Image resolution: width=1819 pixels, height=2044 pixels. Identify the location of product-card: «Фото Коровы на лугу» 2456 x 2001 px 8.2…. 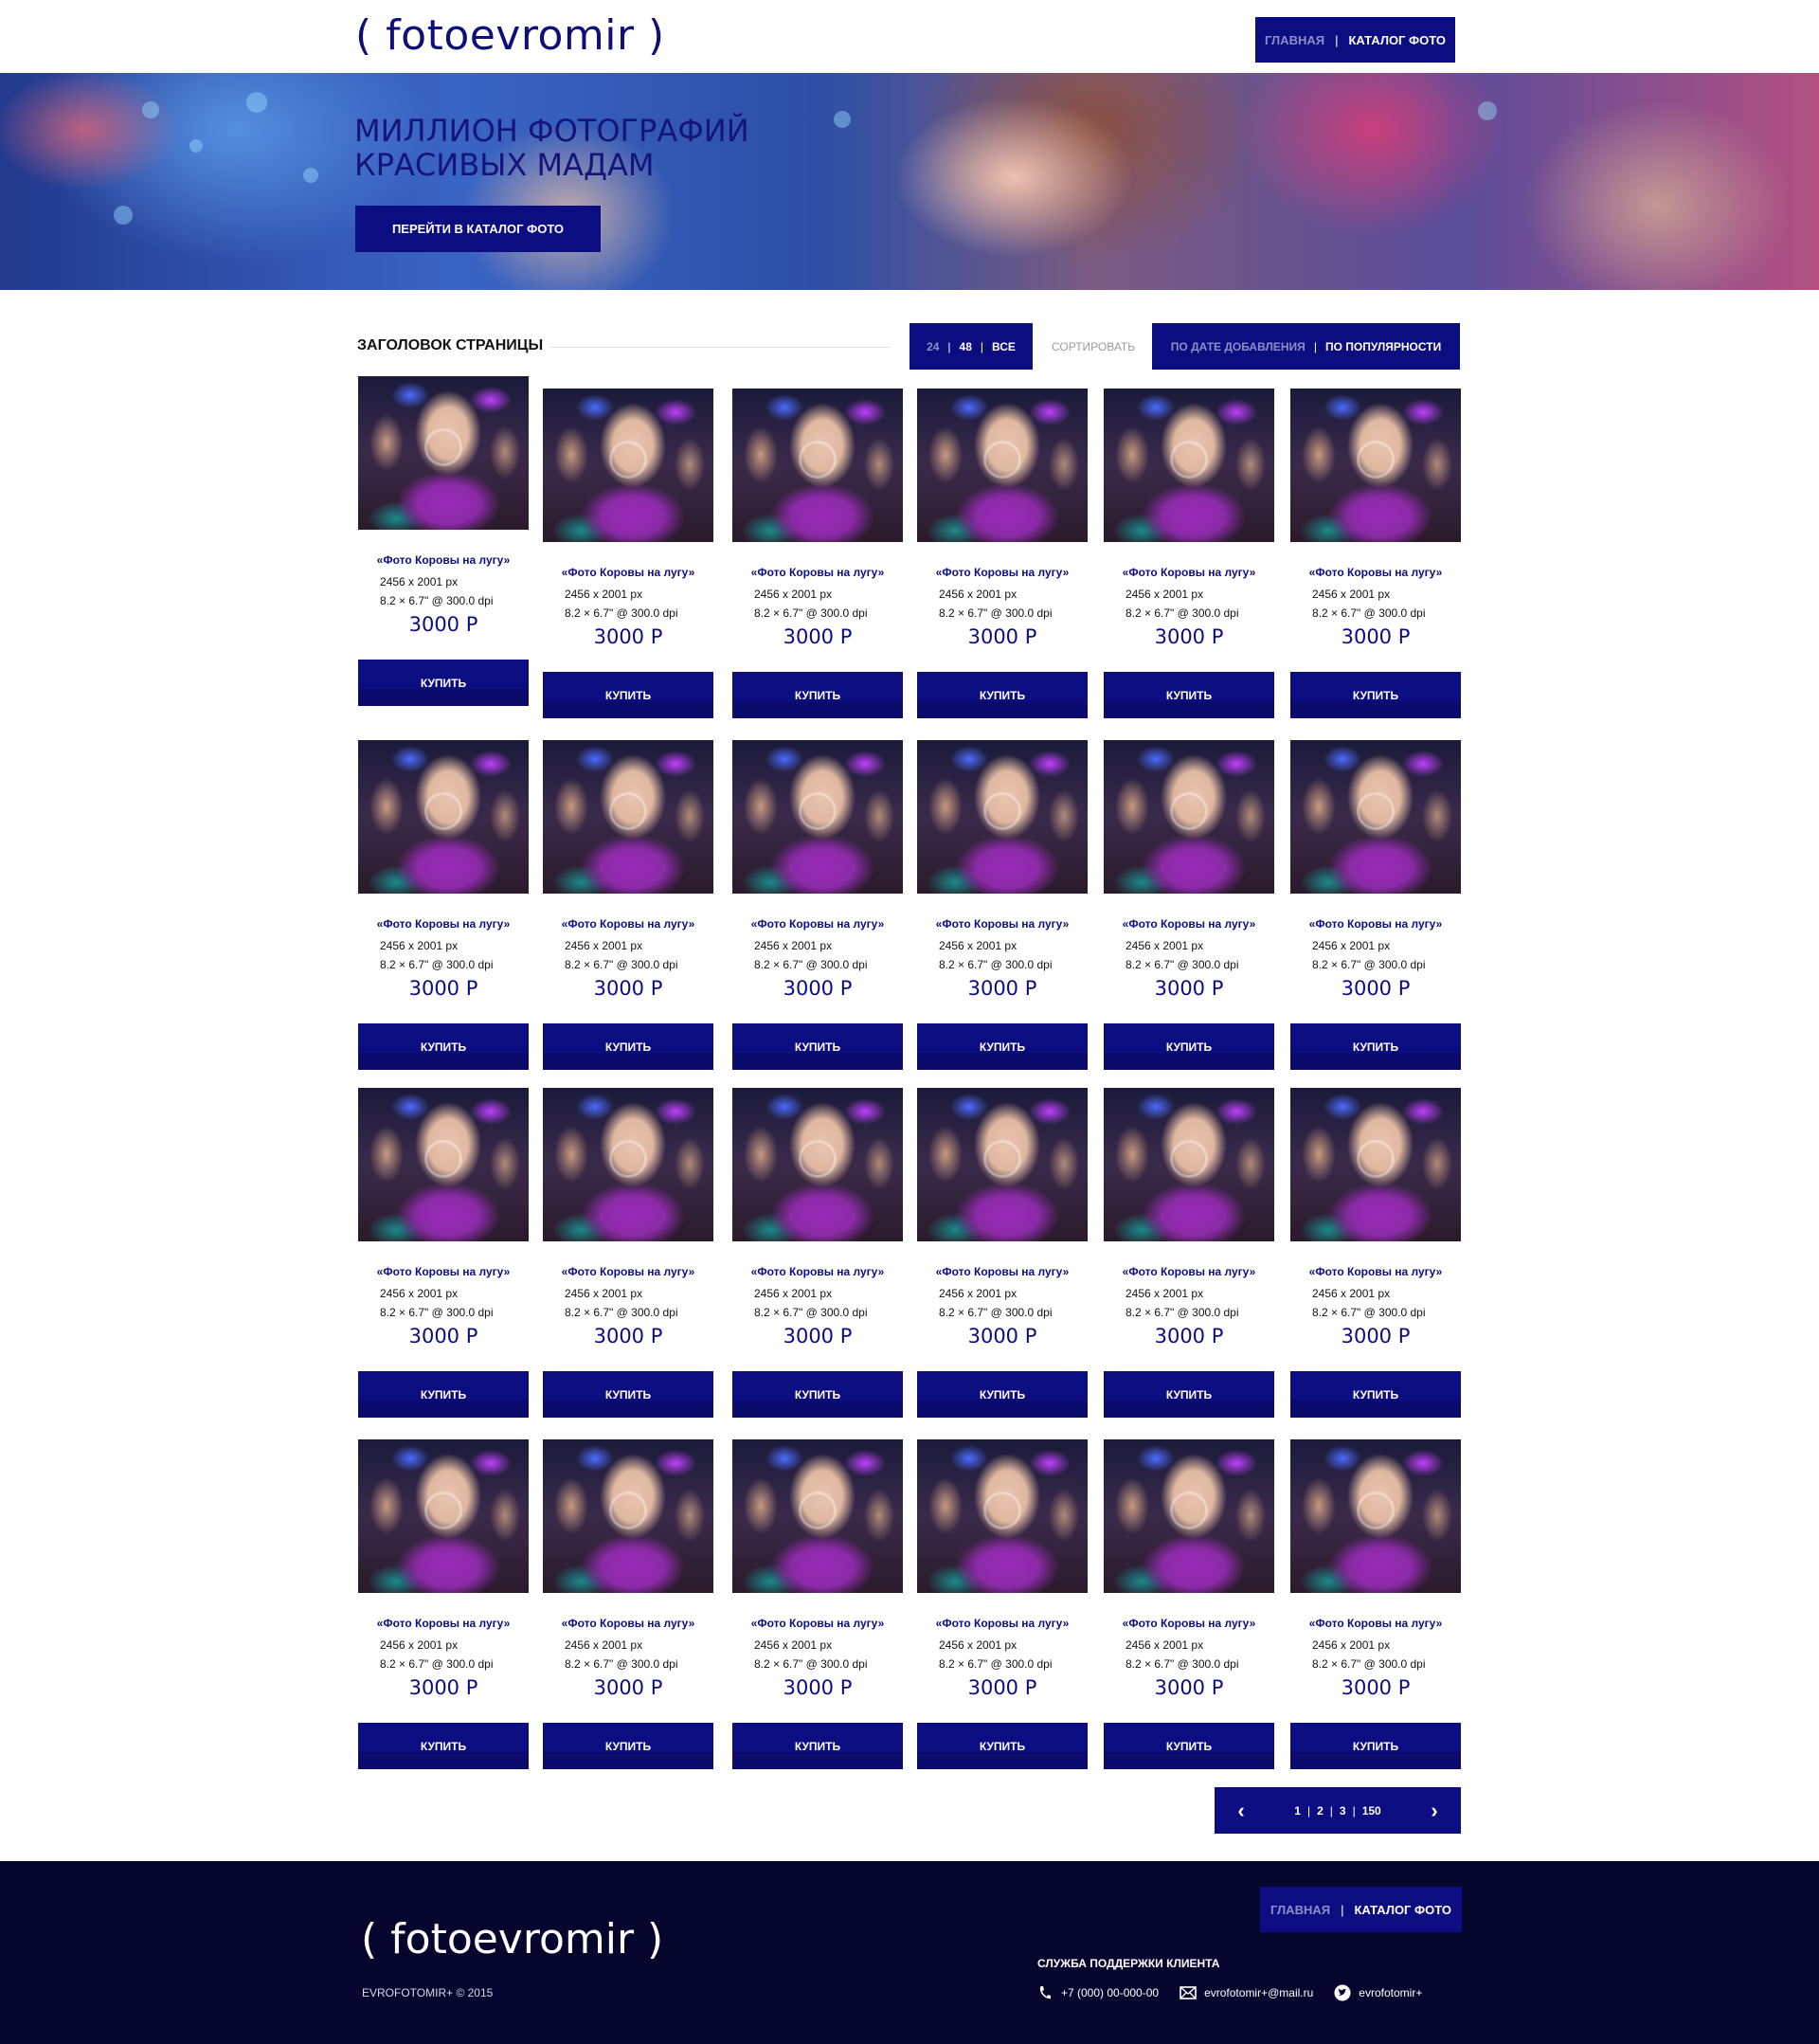
(443, 905).